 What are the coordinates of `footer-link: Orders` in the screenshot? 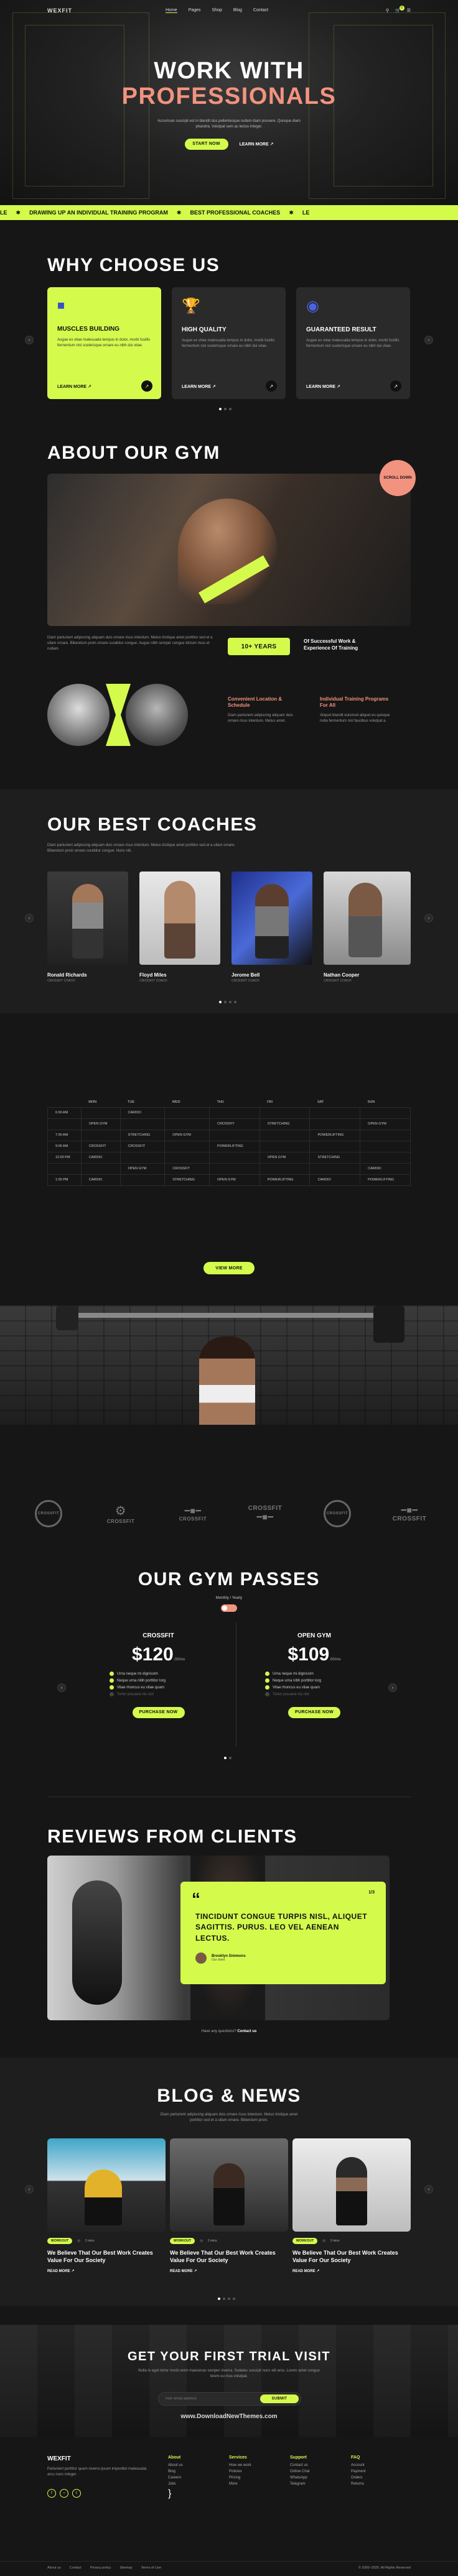 It's located at (359, 2478).